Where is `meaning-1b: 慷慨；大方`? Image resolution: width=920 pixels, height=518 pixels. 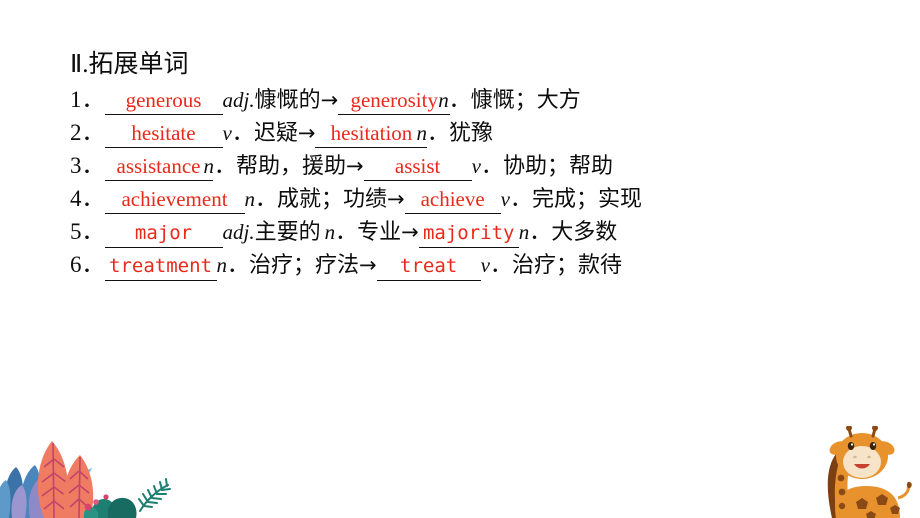 meaning-1b: 慷慨；大方 is located at coordinates (525, 100).